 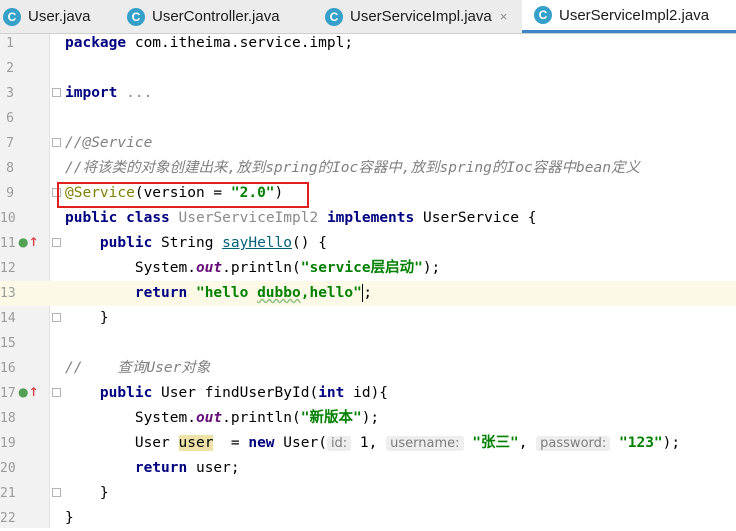 What do you see at coordinates (331, 393) in the screenshot?
I see `keyword: int` at bounding box center [331, 393].